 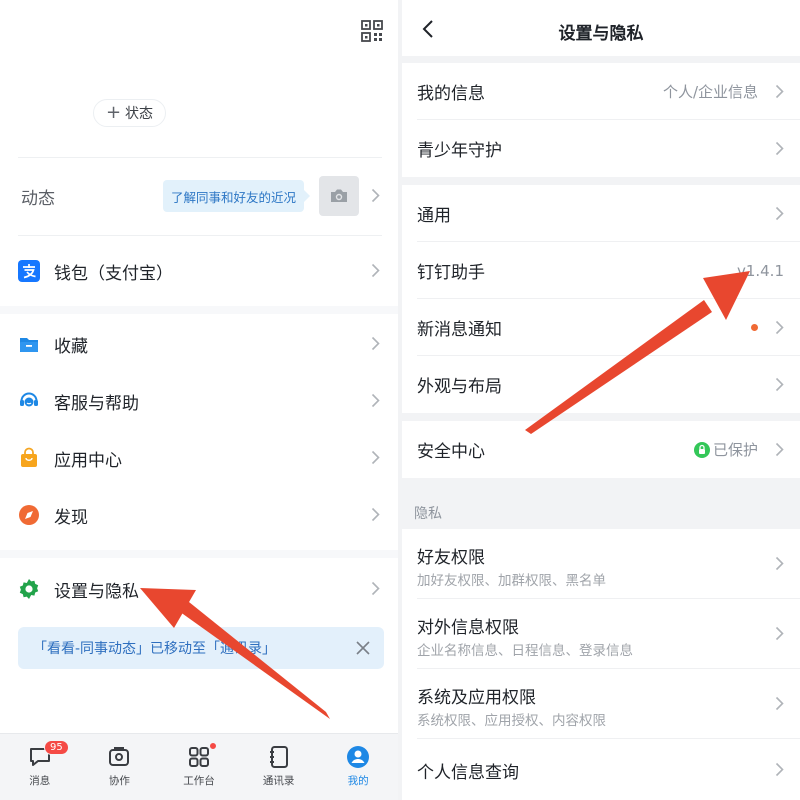 What do you see at coordinates (119, 781) in the screenshot?
I see `tab-label: 协作` at bounding box center [119, 781].